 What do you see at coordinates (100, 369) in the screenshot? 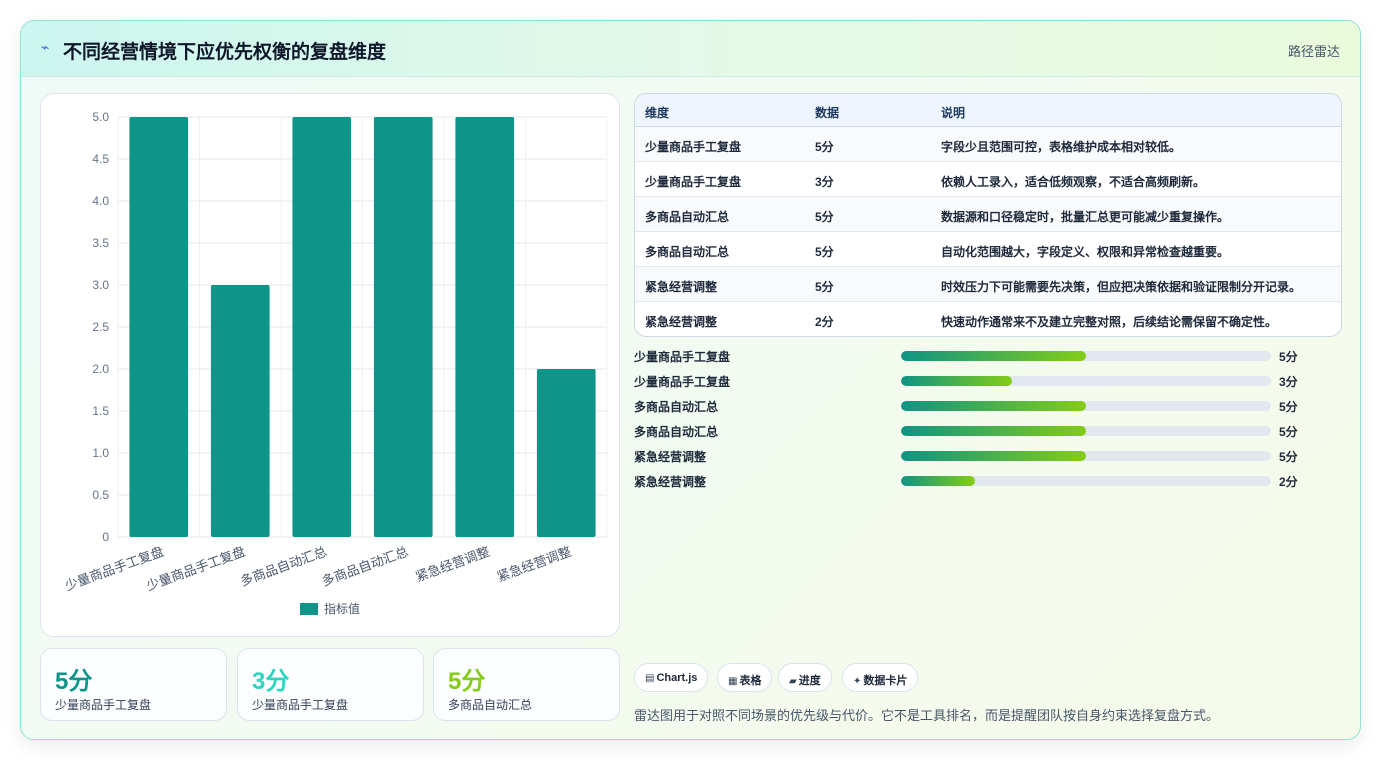
I see `y-tick-label: 2.0` at bounding box center [100, 369].